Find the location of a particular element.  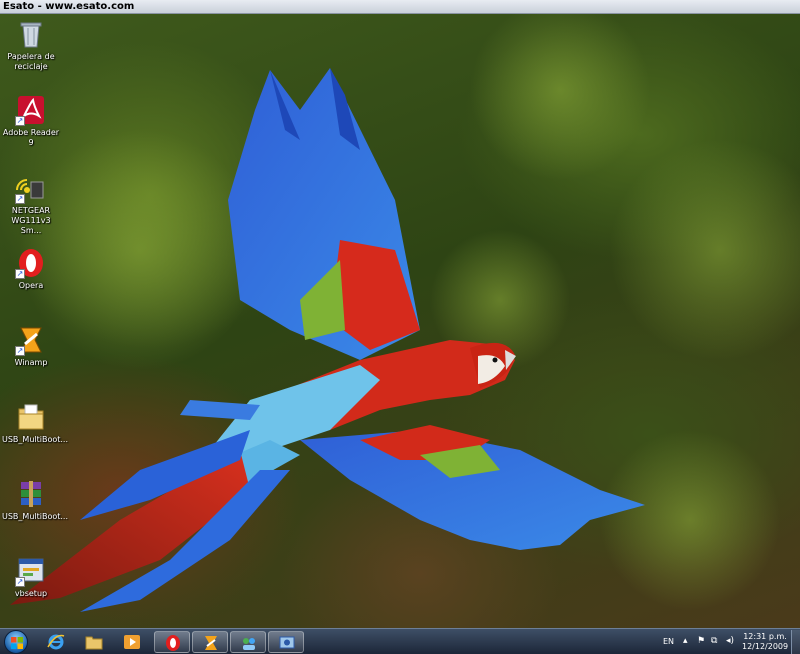

control-panel-icon is located at coordinates (287, 642).